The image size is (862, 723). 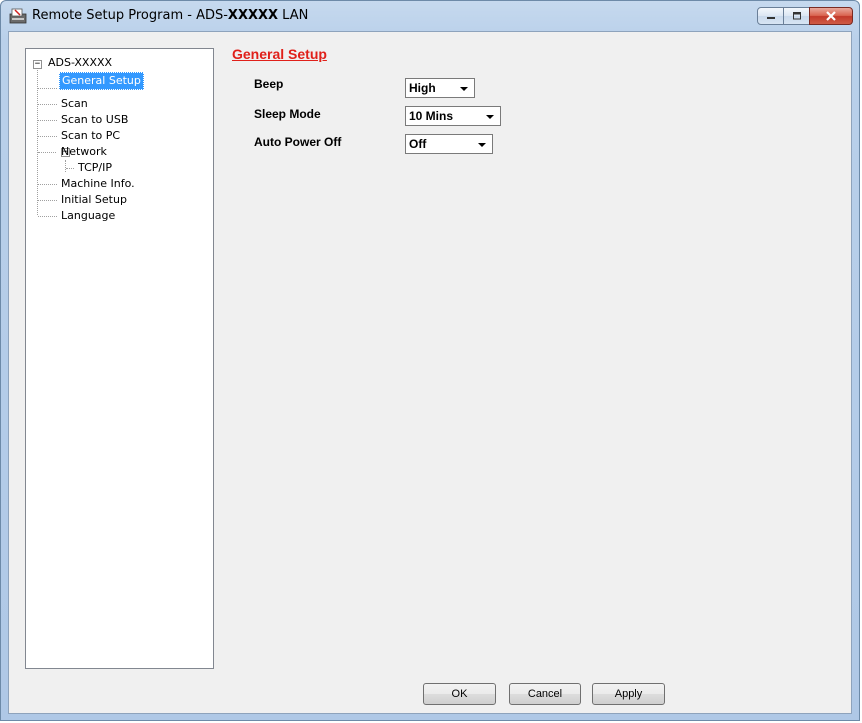 I want to click on section-title: General Setup, so click(x=279, y=54).